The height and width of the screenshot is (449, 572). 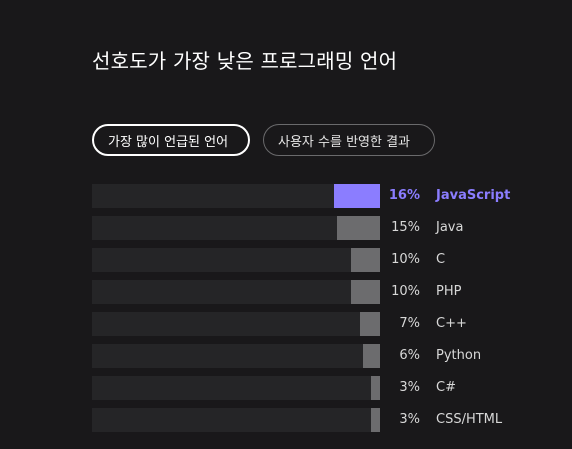 I want to click on bar-row: 3% C#, so click(x=322, y=388).